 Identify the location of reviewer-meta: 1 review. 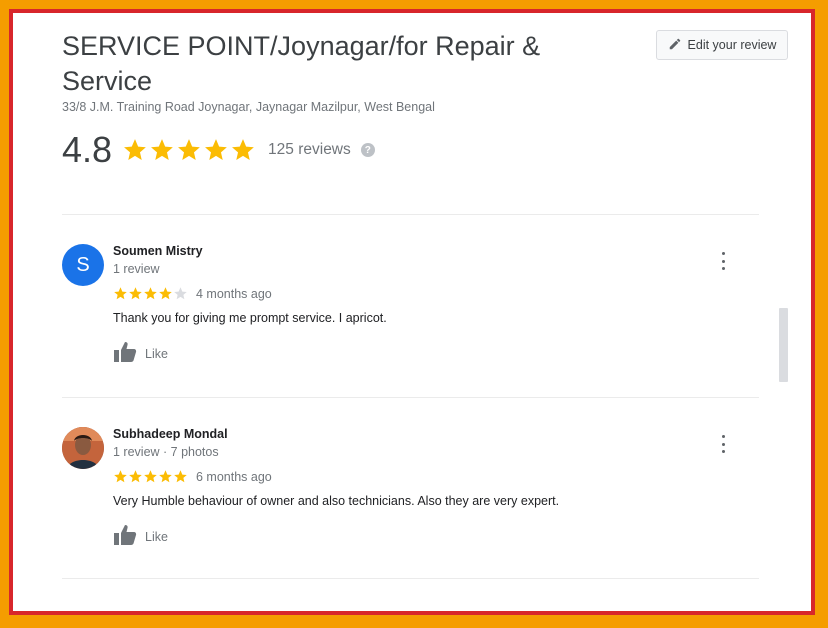
(136, 269).